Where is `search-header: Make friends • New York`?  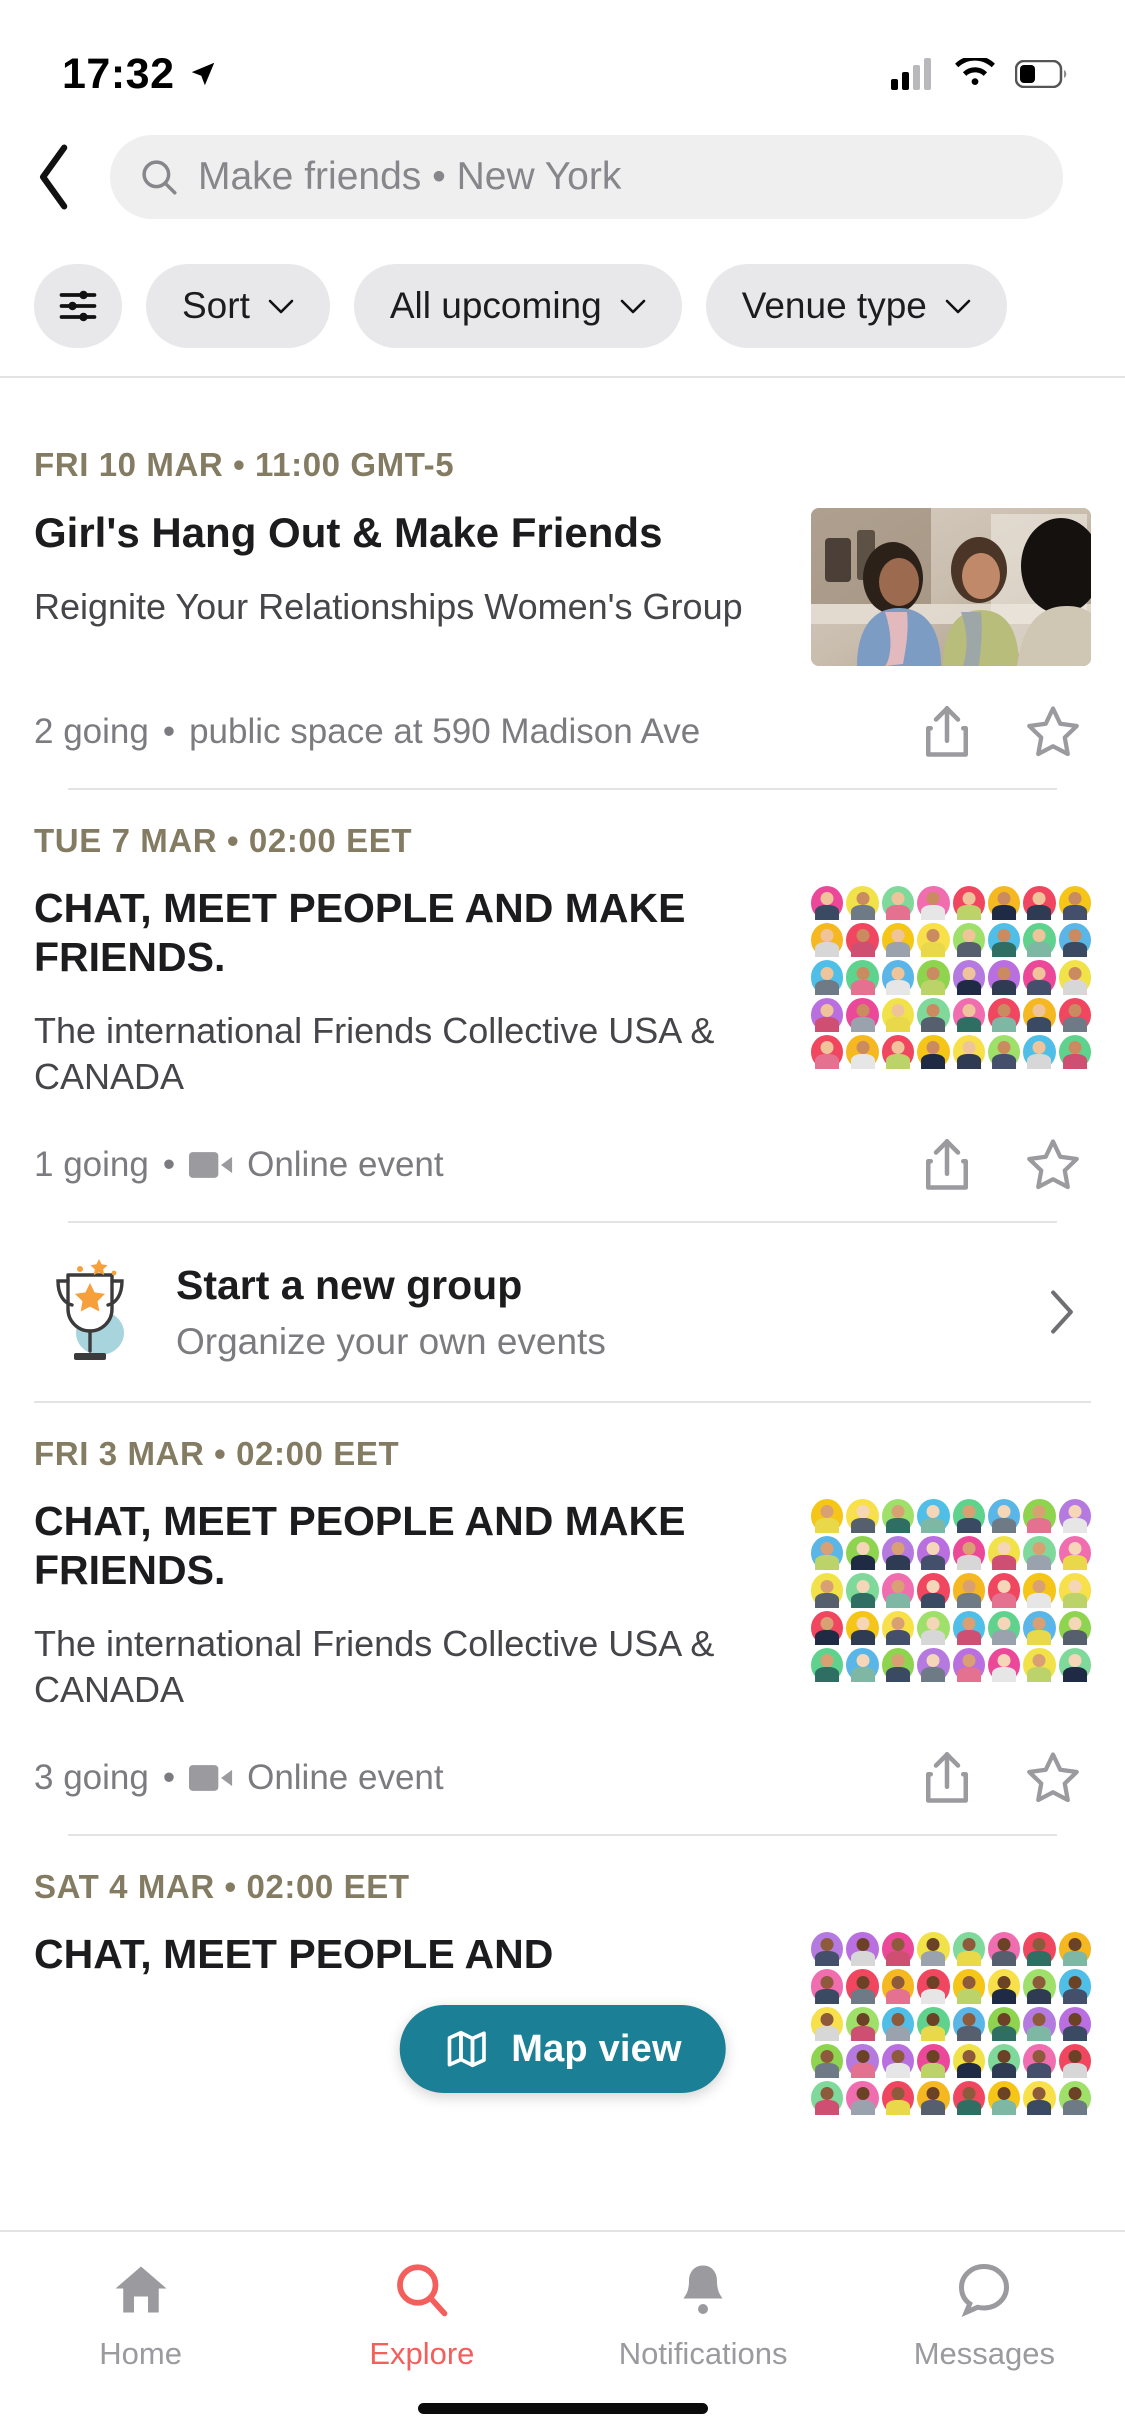
search-header: Make friends • New York is located at coordinates (562, 177).